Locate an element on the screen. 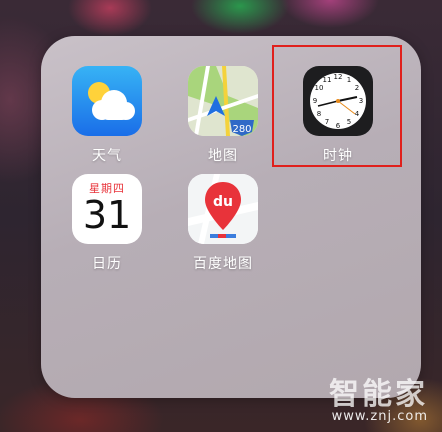  app-label-baidu-map: 百度地图 is located at coordinates (223, 264).